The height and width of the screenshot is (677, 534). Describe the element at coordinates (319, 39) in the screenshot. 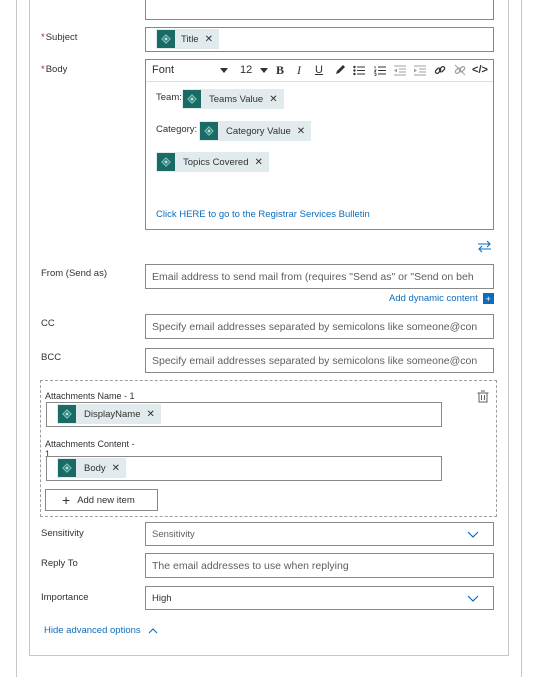

I see `subject-field: Title ✕` at that location.